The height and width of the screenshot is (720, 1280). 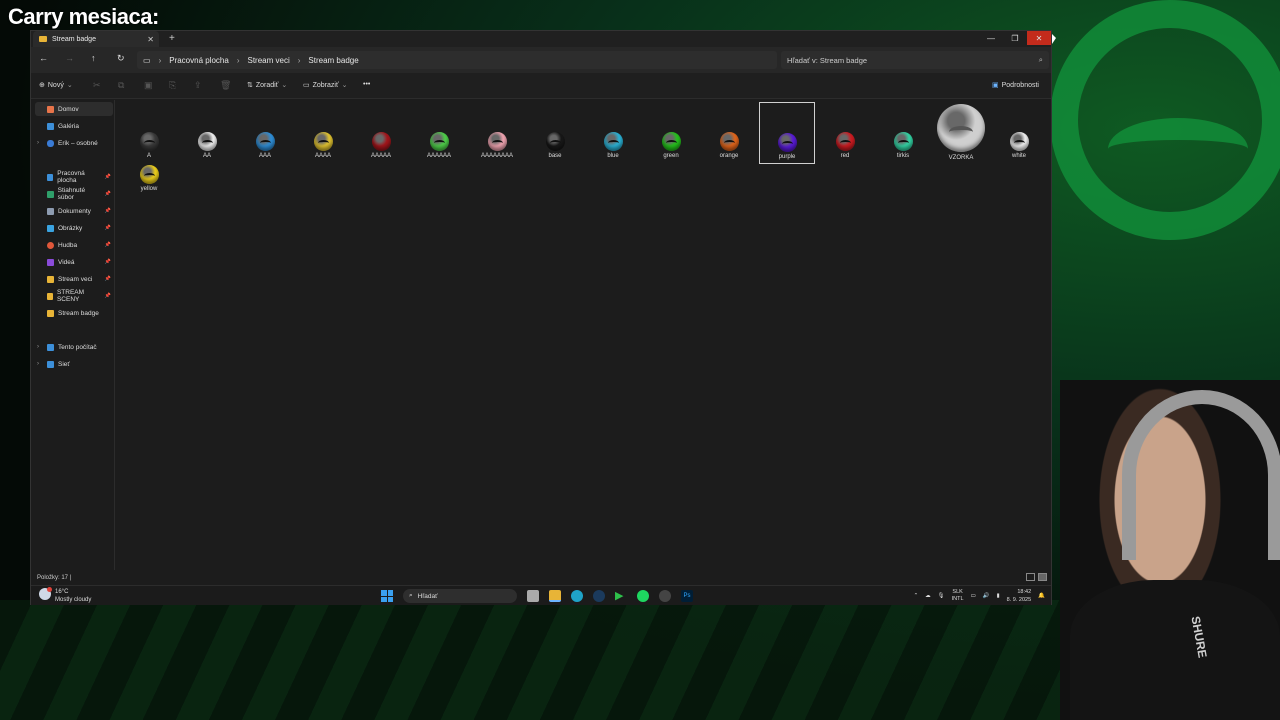 What do you see at coordinates (264, 156) in the screenshot?
I see `file-label: AAA` at bounding box center [264, 156].